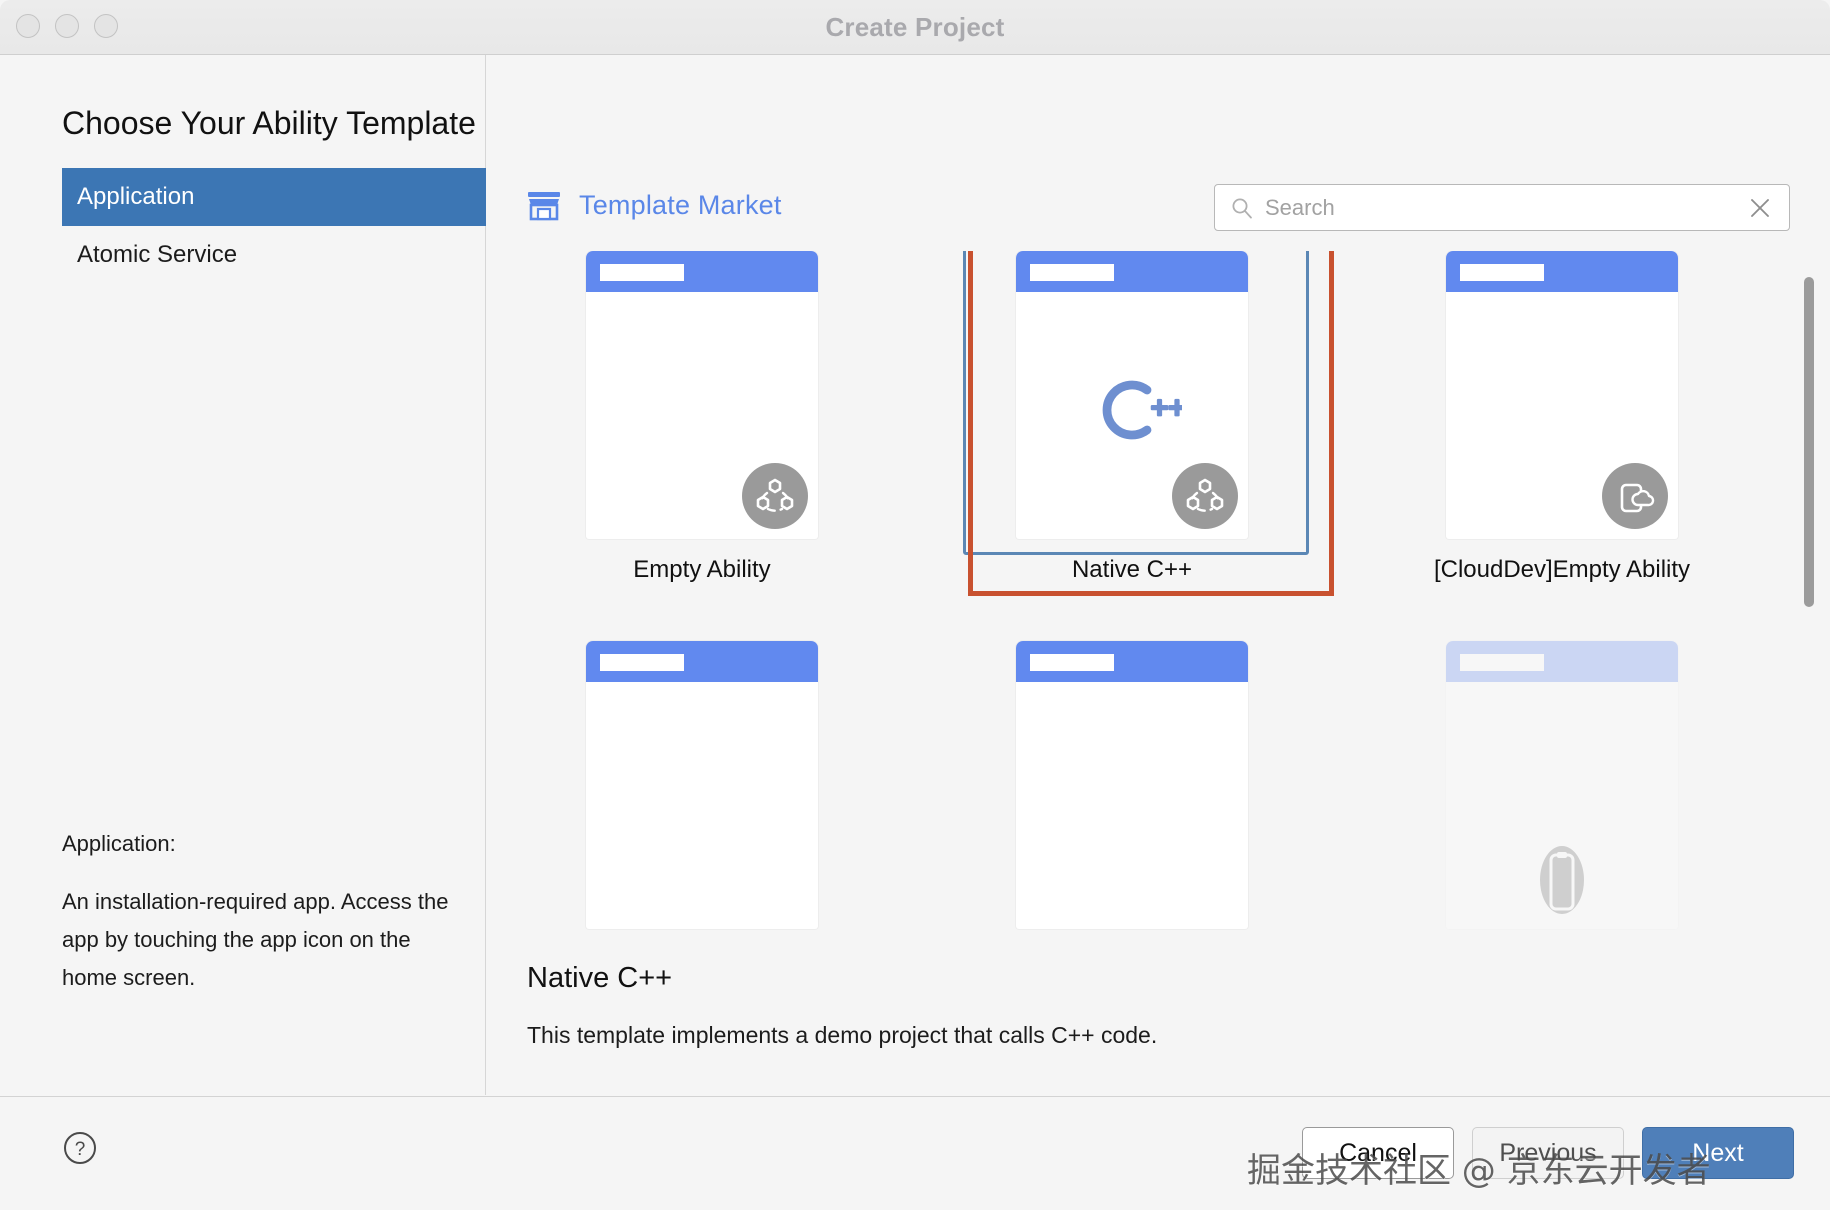 The image size is (1830, 1210). I want to click on template-detail-title: Native C++, so click(600, 978).